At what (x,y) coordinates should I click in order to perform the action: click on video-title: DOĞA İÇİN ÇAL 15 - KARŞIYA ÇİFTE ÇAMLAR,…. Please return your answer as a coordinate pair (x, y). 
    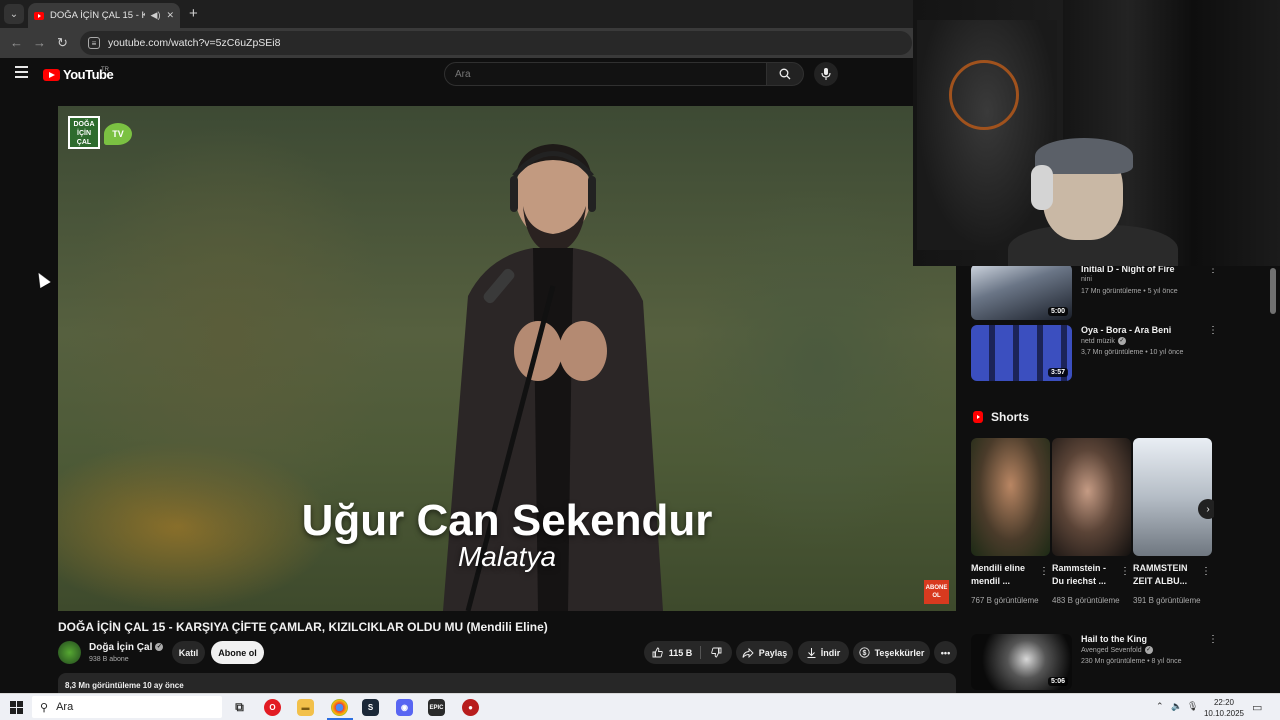
    Looking at the image, I should click on (303, 627).